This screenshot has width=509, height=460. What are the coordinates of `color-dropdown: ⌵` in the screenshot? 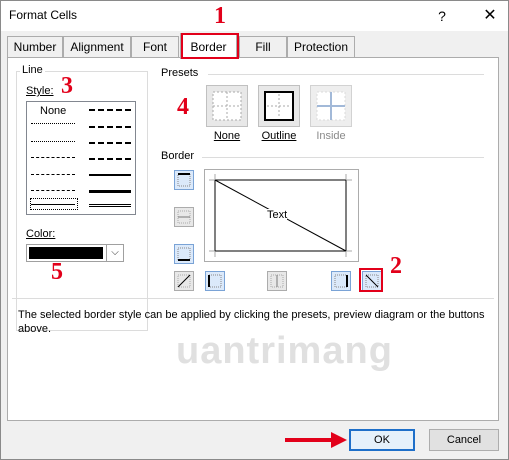 It's located at (75, 253).